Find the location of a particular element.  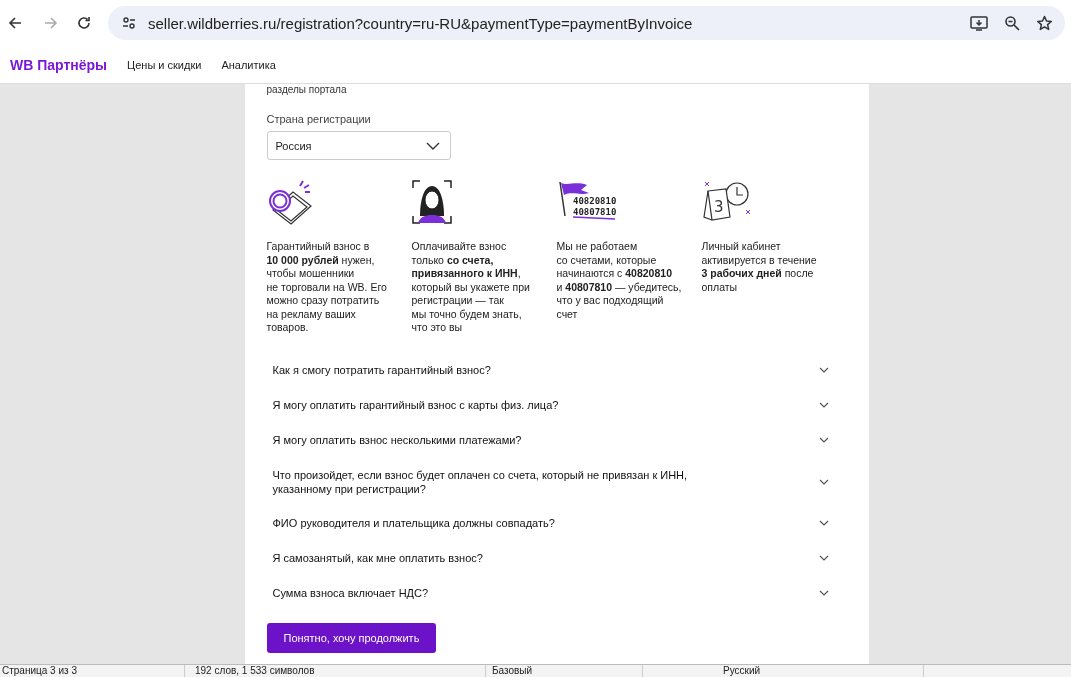

chevron-down-icon is located at coordinates (432, 145).